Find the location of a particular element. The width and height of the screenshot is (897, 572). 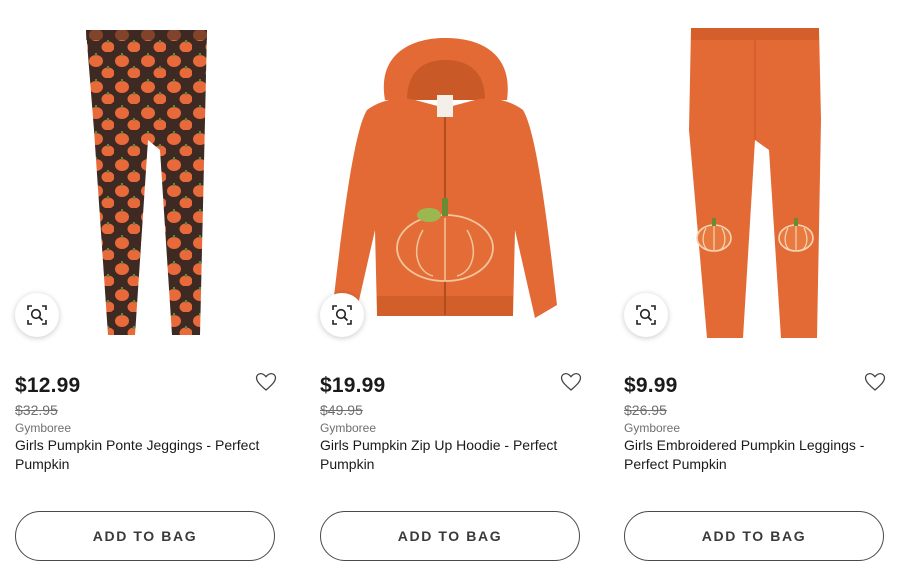

original-price: $32.95 is located at coordinates (36, 410).